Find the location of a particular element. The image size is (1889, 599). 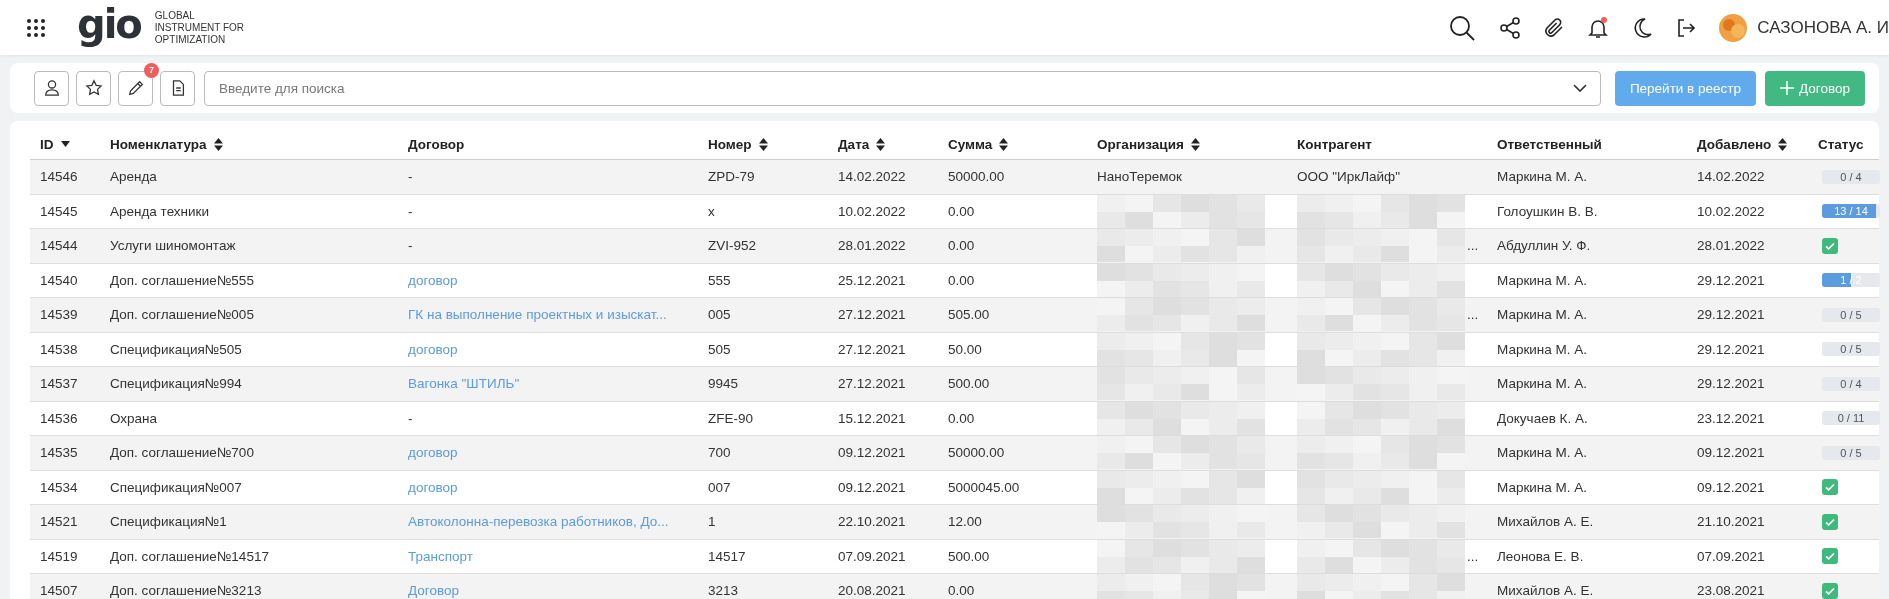

table-cell-text: 14545 is located at coordinates (59, 211).